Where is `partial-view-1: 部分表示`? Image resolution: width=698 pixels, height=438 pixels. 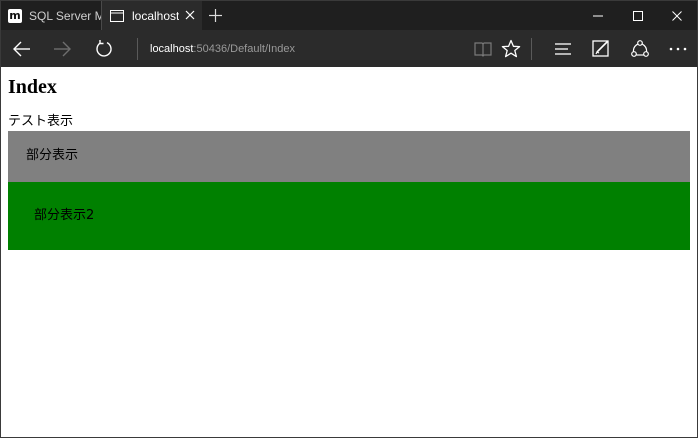
partial-view-1: 部分表示 is located at coordinates (349, 156).